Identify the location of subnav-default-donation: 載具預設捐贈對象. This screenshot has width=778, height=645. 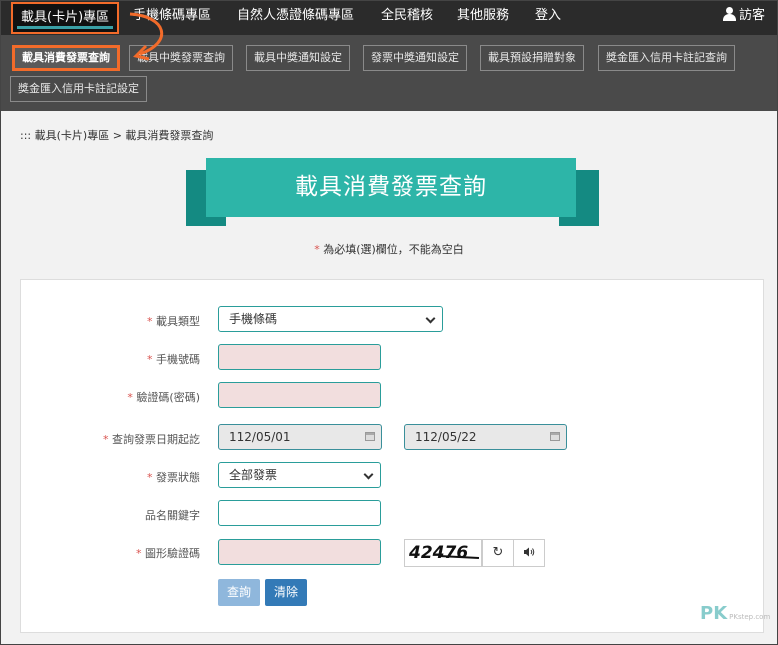
(532, 58).